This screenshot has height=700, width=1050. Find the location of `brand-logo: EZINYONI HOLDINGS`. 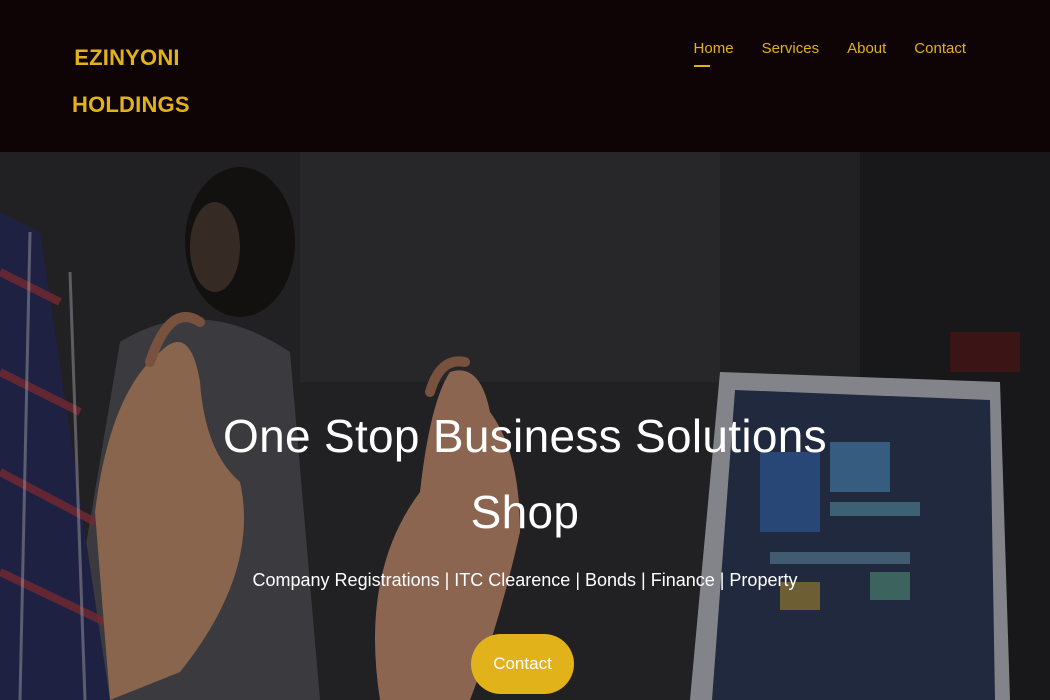

brand-logo: EZINYONI HOLDINGS is located at coordinates (131, 81).